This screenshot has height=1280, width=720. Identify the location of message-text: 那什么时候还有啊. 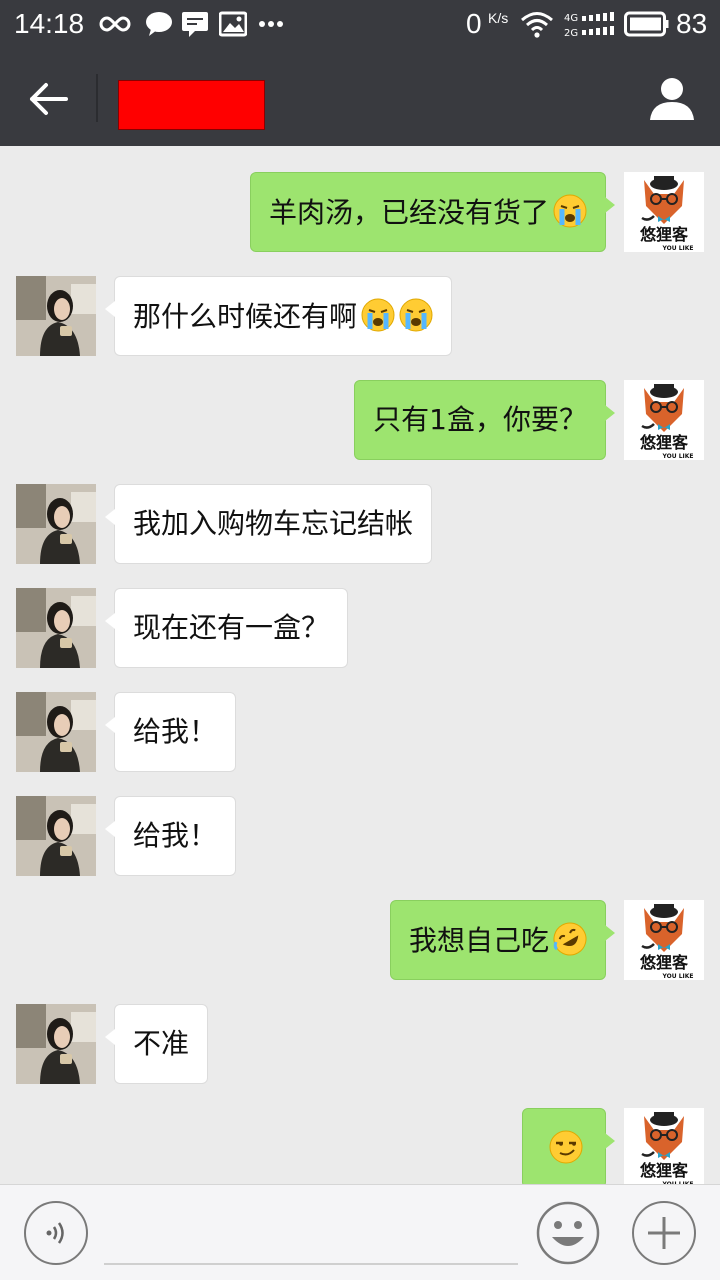
(245, 316).